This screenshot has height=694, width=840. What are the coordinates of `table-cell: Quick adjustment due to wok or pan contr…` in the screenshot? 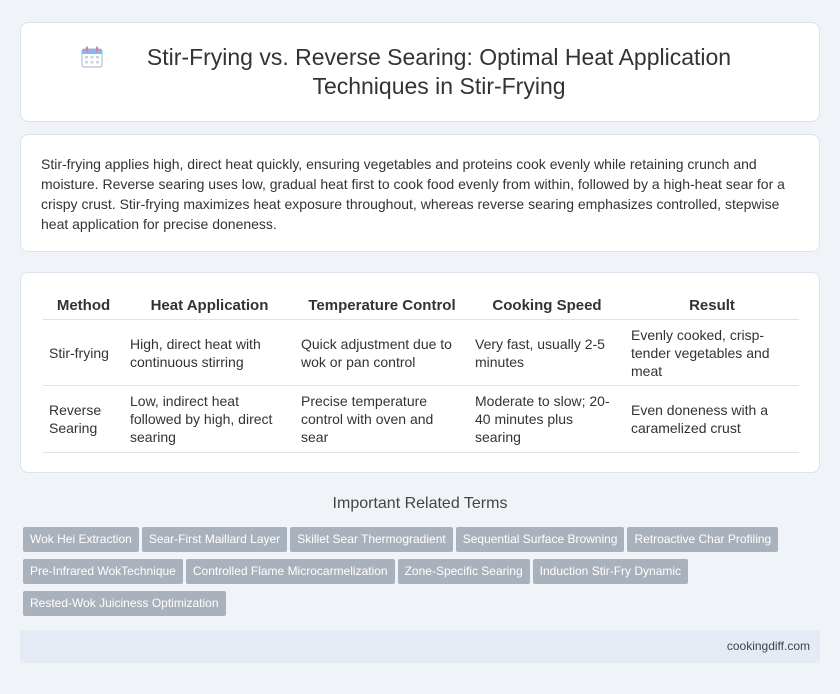 It's located at (382, 353).